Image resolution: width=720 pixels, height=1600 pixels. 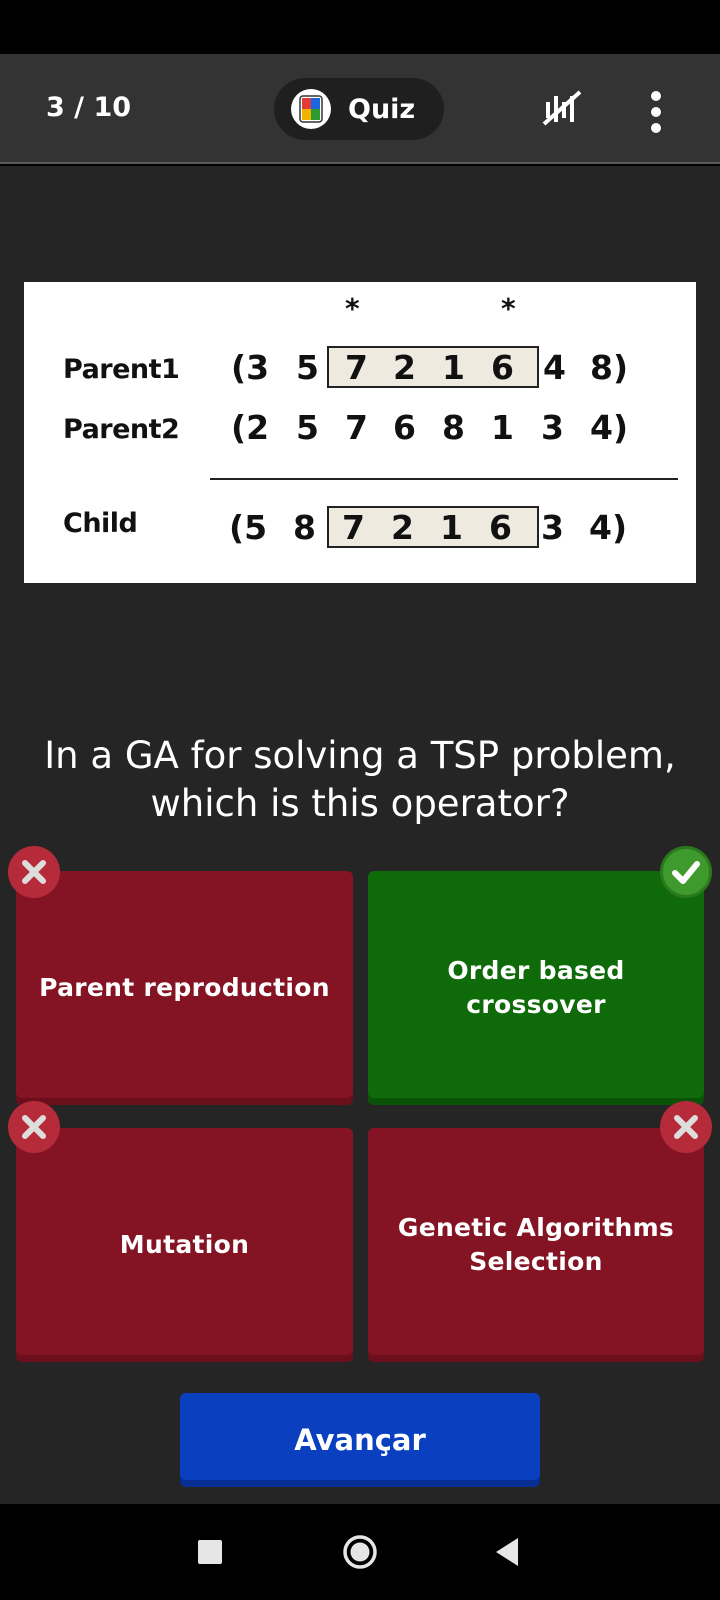 What do you see at coordinates (307, 427) in the screenshot?
I see `parent2-gene: 5` at bounding box center [307, 427].